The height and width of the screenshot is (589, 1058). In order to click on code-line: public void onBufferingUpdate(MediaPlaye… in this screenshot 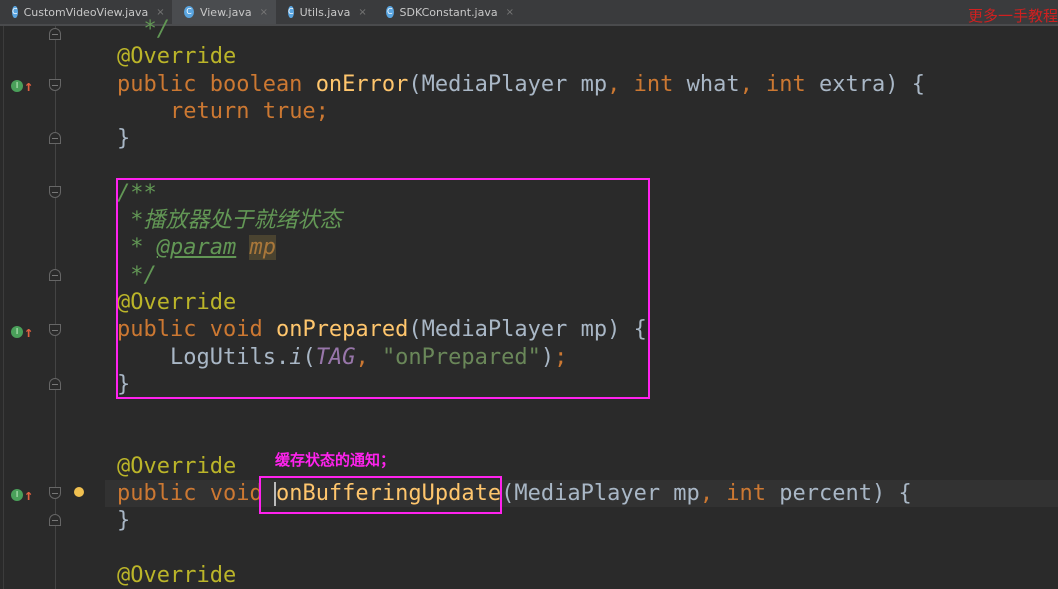, I will do `click(514, 493)`.